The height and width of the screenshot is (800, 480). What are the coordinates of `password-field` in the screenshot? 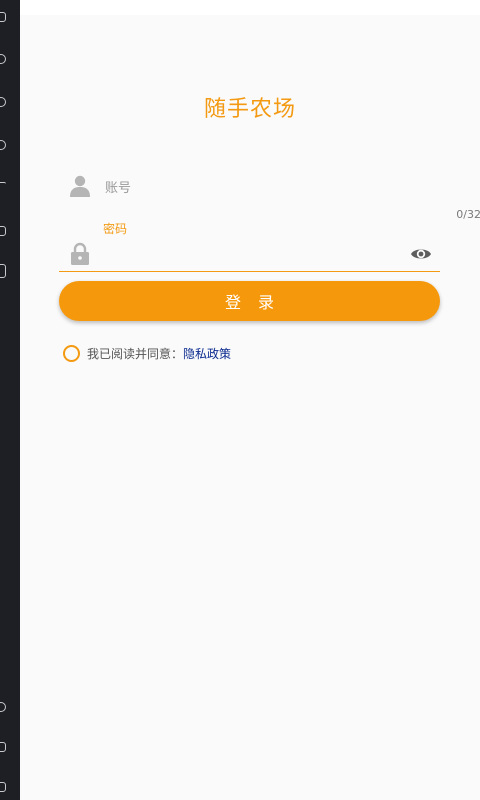 It's located at (249, 256).